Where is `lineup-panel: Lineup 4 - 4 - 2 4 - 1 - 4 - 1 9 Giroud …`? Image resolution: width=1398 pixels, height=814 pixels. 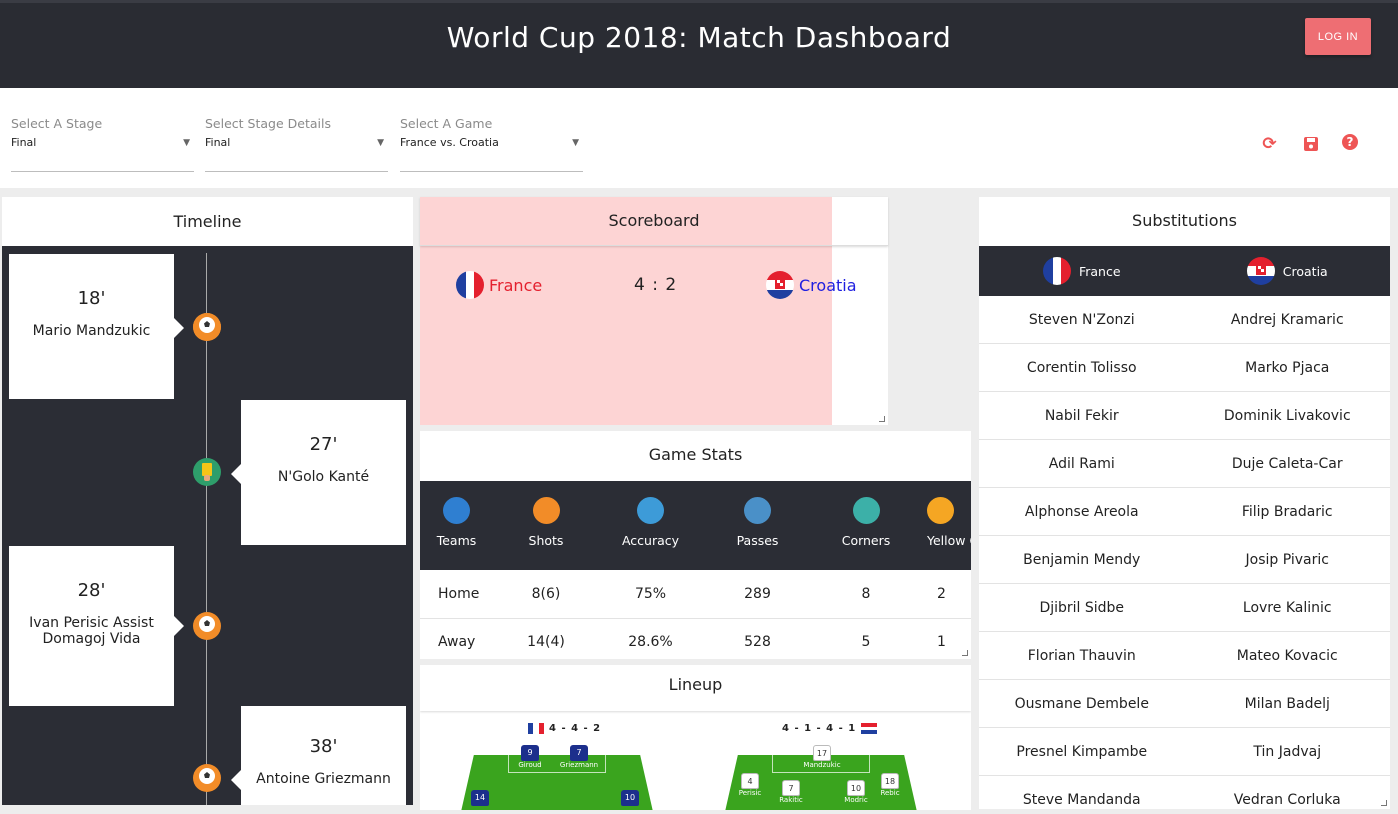 lineup-panel: Lineup 4 - 4 - 2 4 - 1 - 4 - 1 9 Giroud … is located at coordinates (695, 737).